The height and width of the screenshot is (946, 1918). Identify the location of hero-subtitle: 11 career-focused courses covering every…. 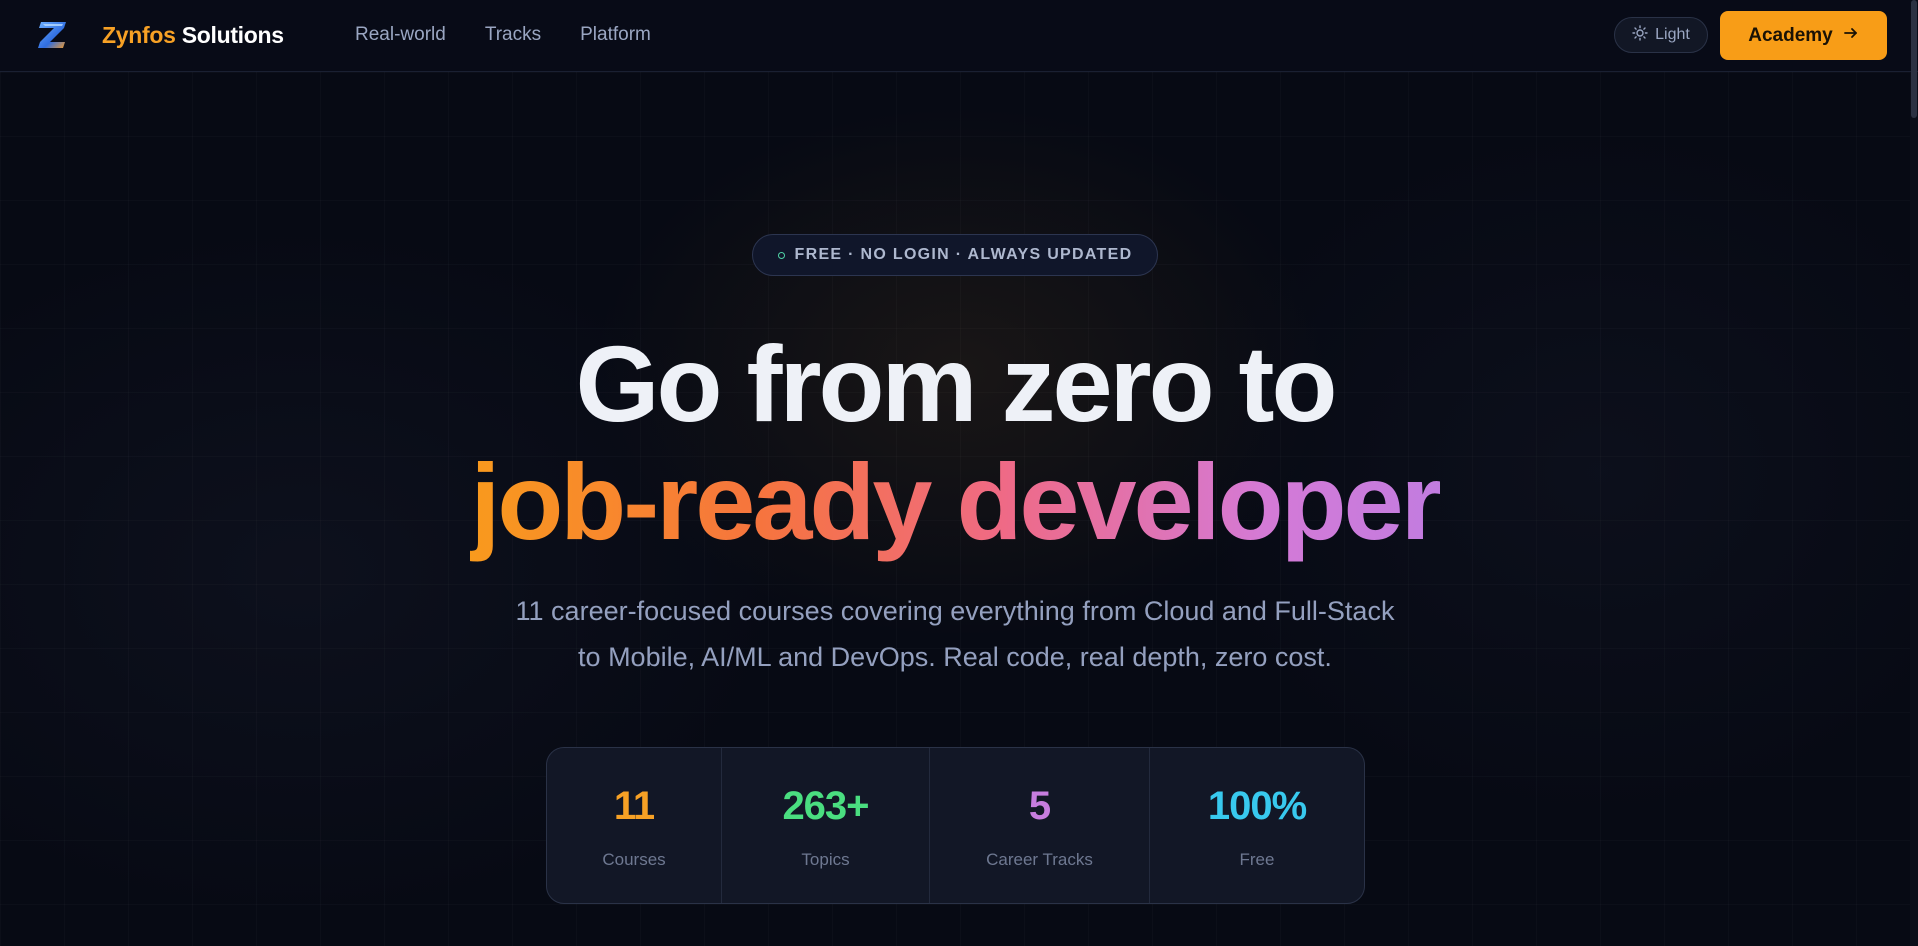
(955, 634).